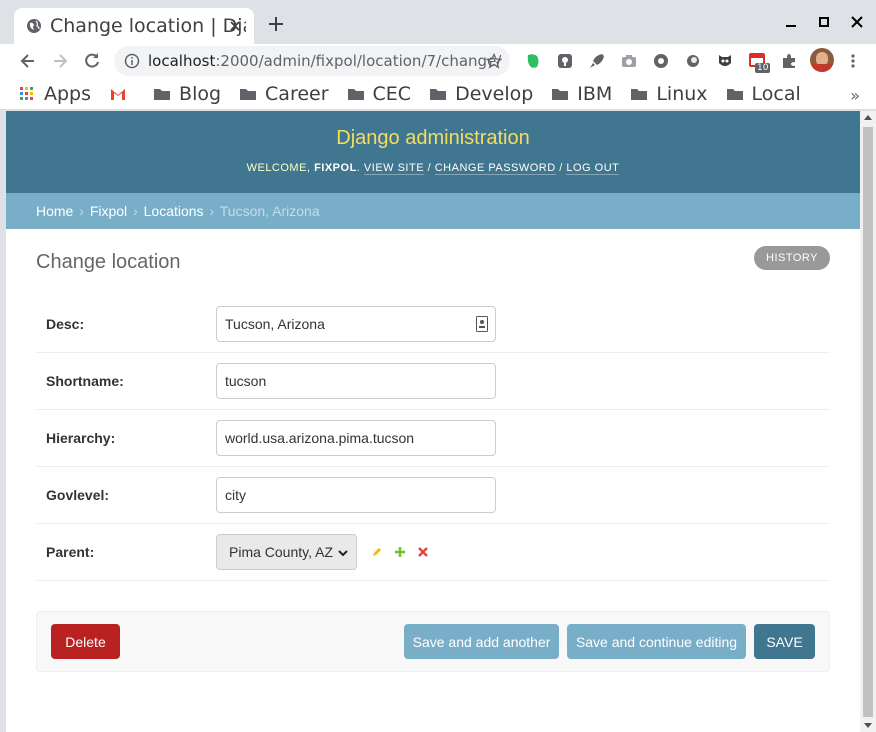  What do you see at coordinates (868, 725) in the screenshot?
I see `scroll-down-arrow` at bounding box center [868, 725].